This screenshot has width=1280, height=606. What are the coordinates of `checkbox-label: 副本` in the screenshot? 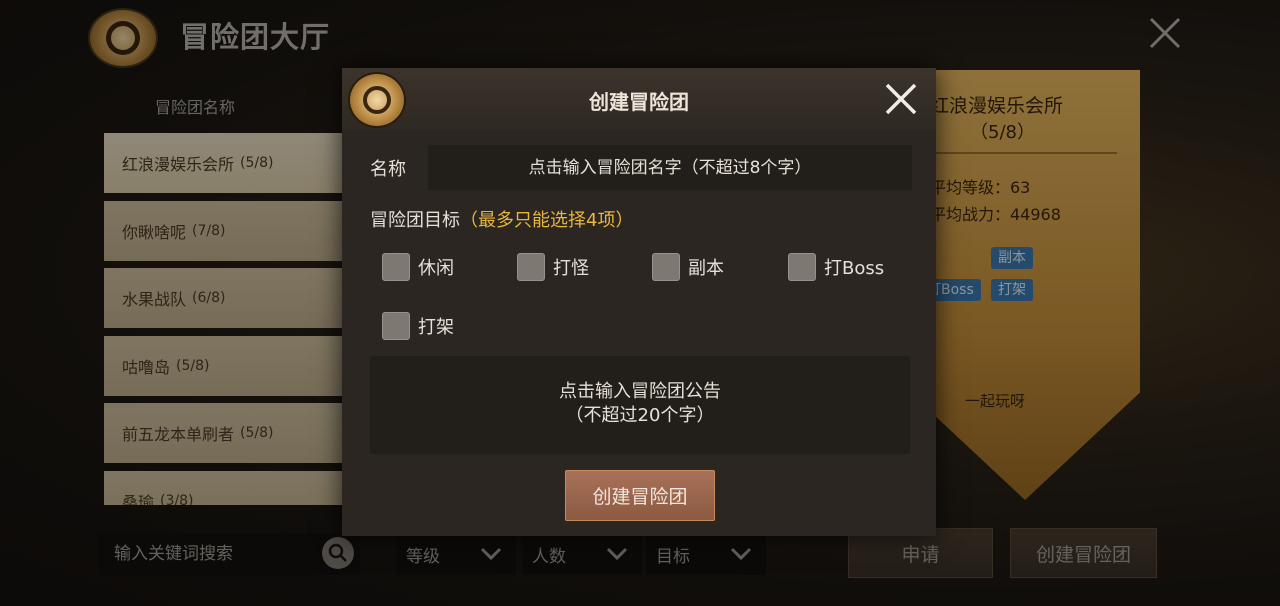 It's located at (706, 268).